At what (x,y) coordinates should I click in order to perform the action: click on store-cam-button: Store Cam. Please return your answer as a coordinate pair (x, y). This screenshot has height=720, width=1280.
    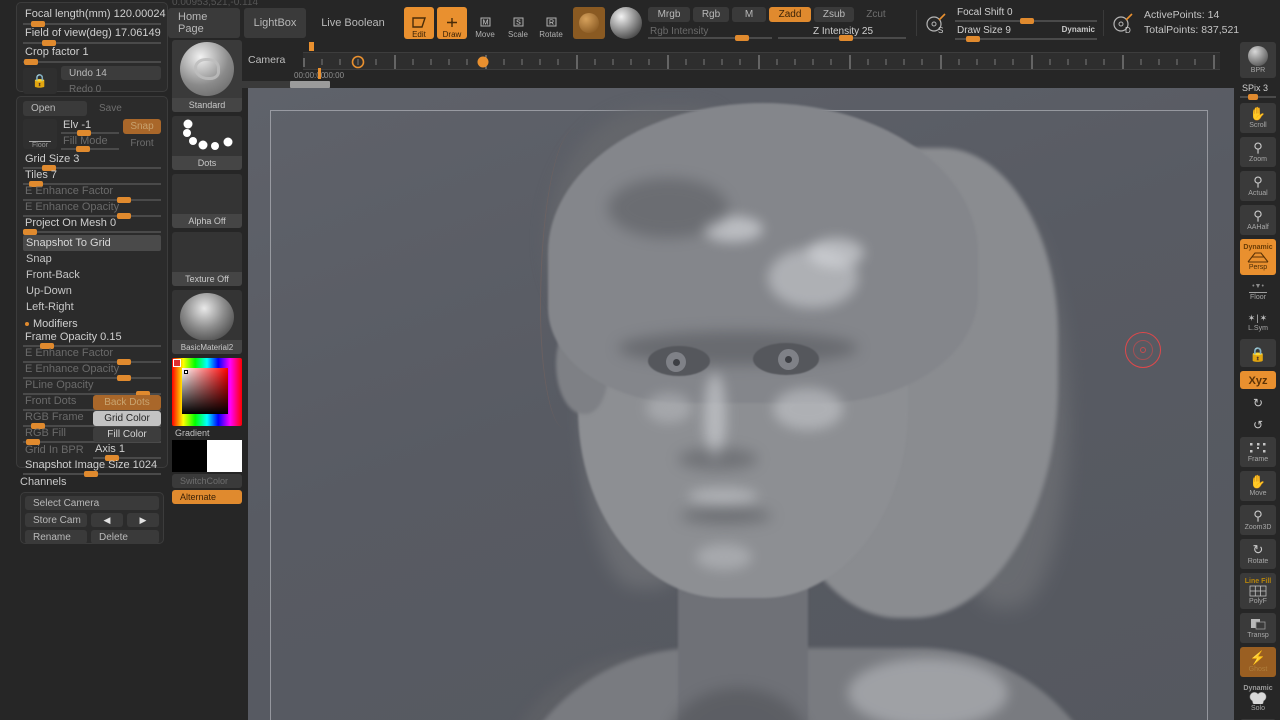
    Looking at the image, I should click on (56, 520).